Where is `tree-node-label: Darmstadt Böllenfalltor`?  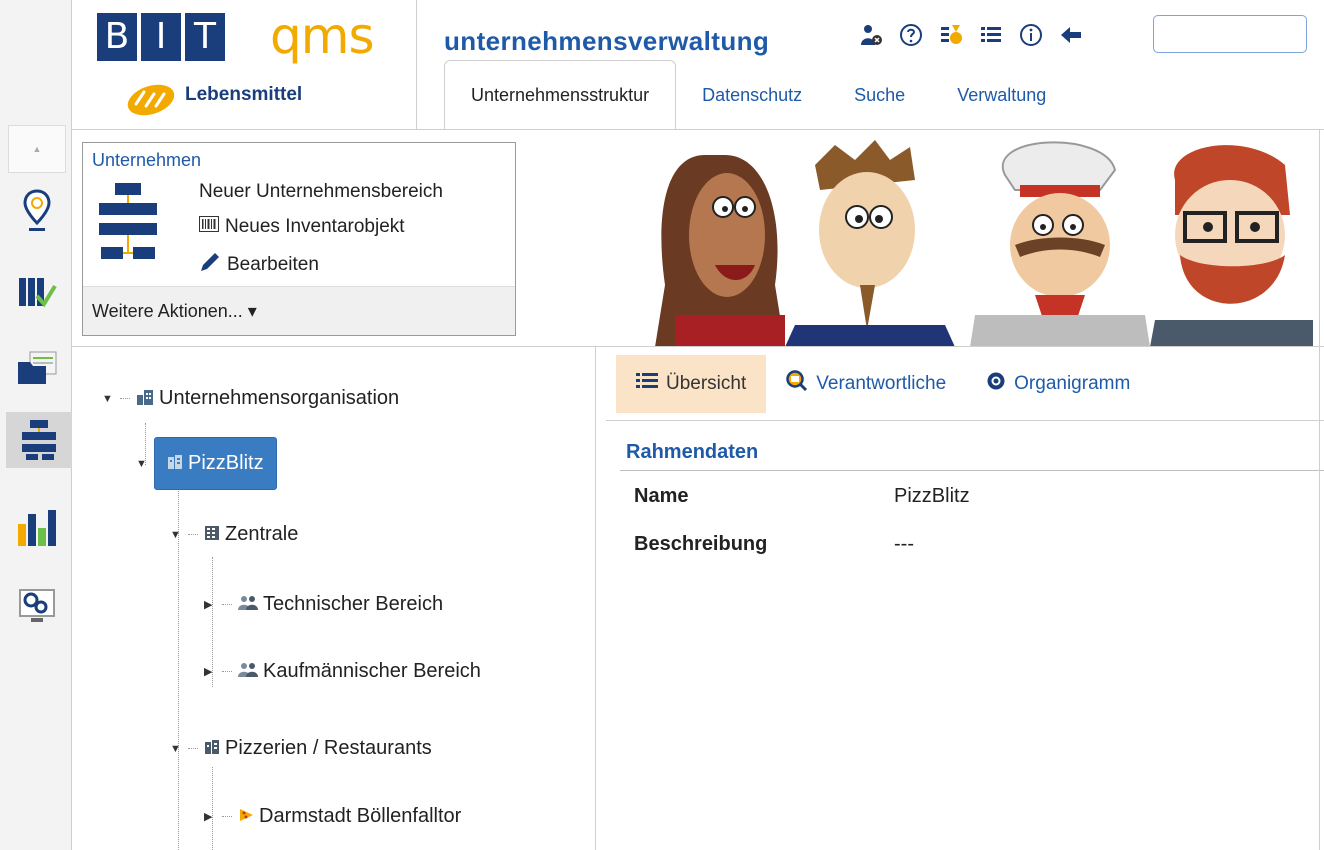 tree-node-label: Darmstadt Böllenfalltor is located at coordinates (360, 816).